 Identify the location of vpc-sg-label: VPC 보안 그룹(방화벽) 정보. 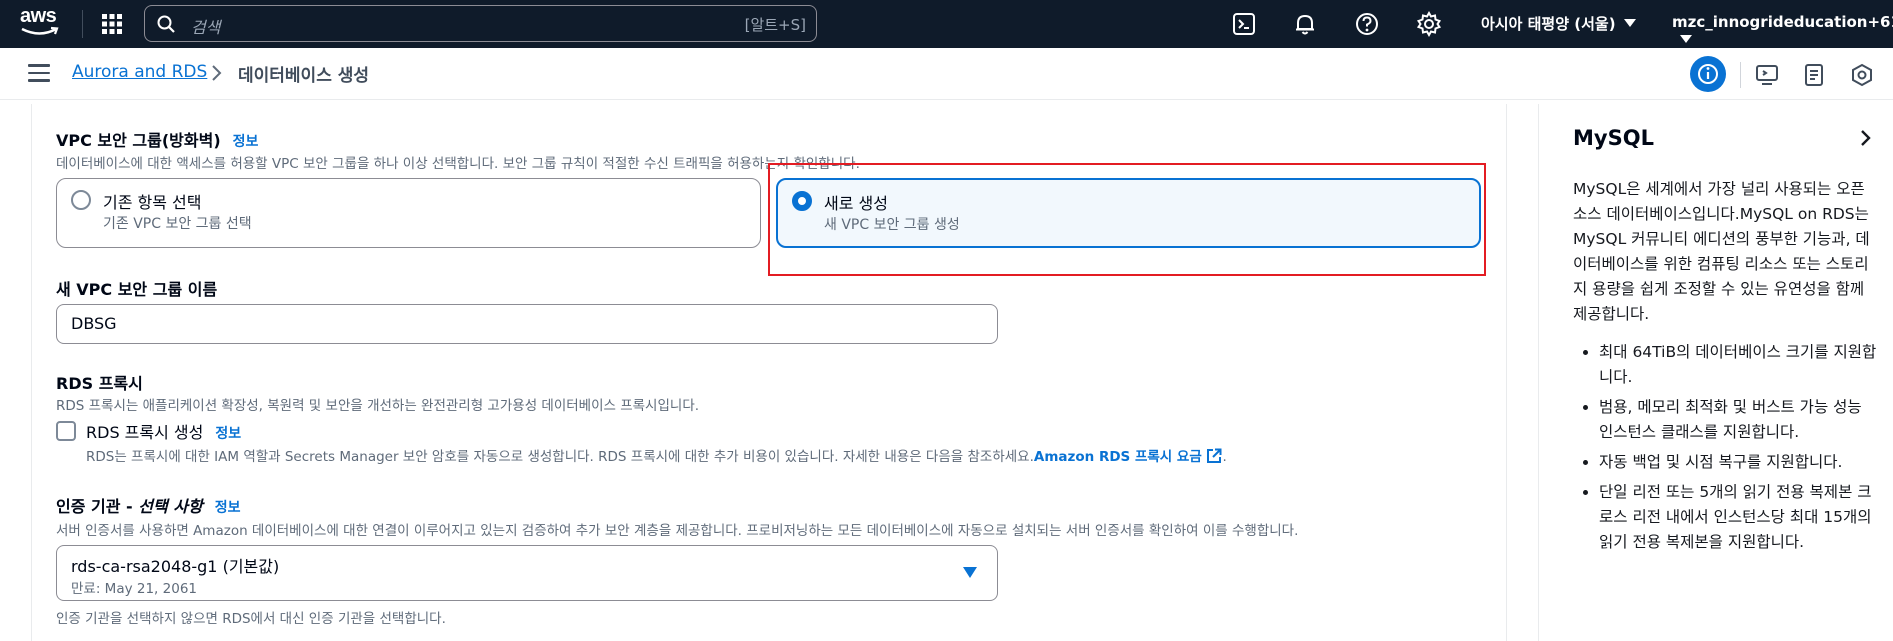
(157, 139).